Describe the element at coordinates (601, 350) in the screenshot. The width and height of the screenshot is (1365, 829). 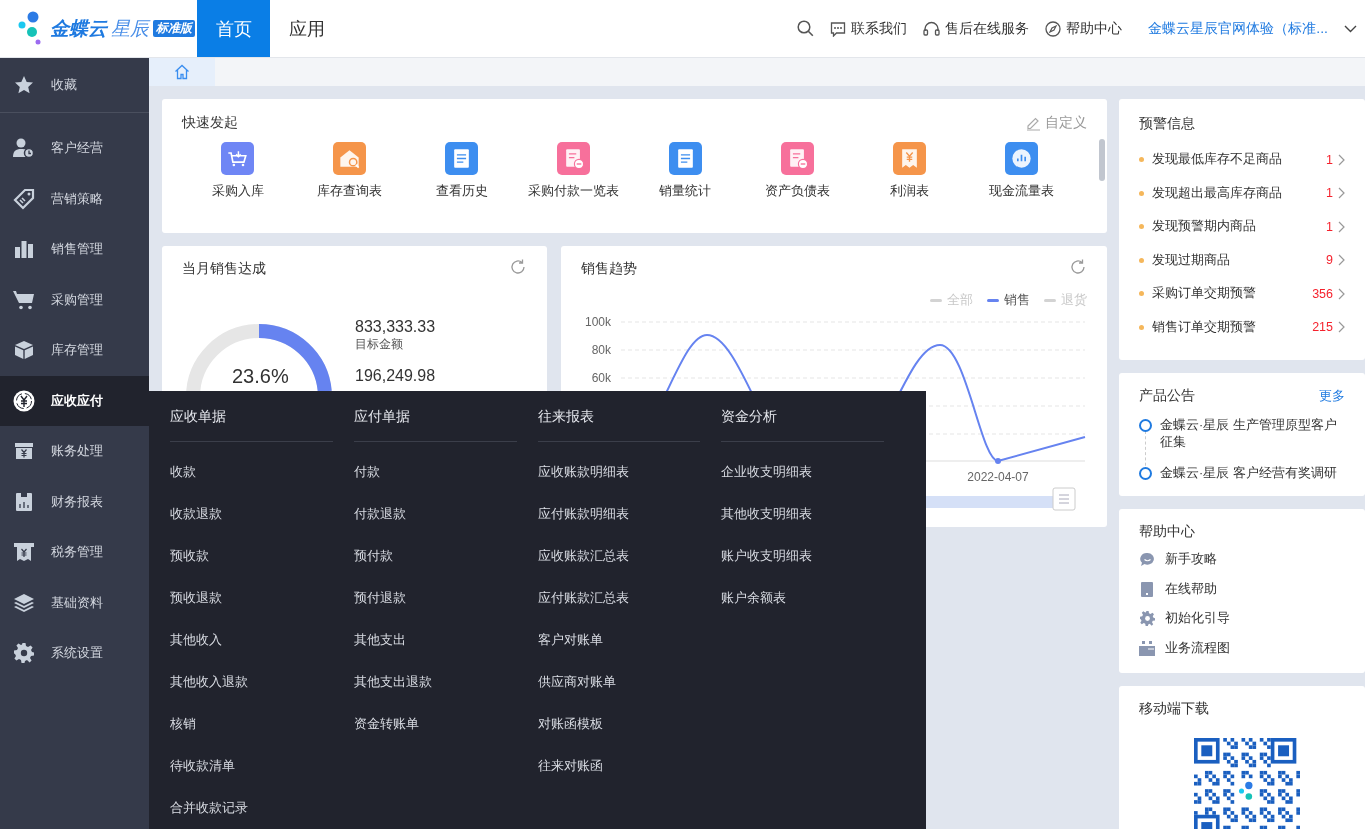
I see `axis-label: 80k` at that location.